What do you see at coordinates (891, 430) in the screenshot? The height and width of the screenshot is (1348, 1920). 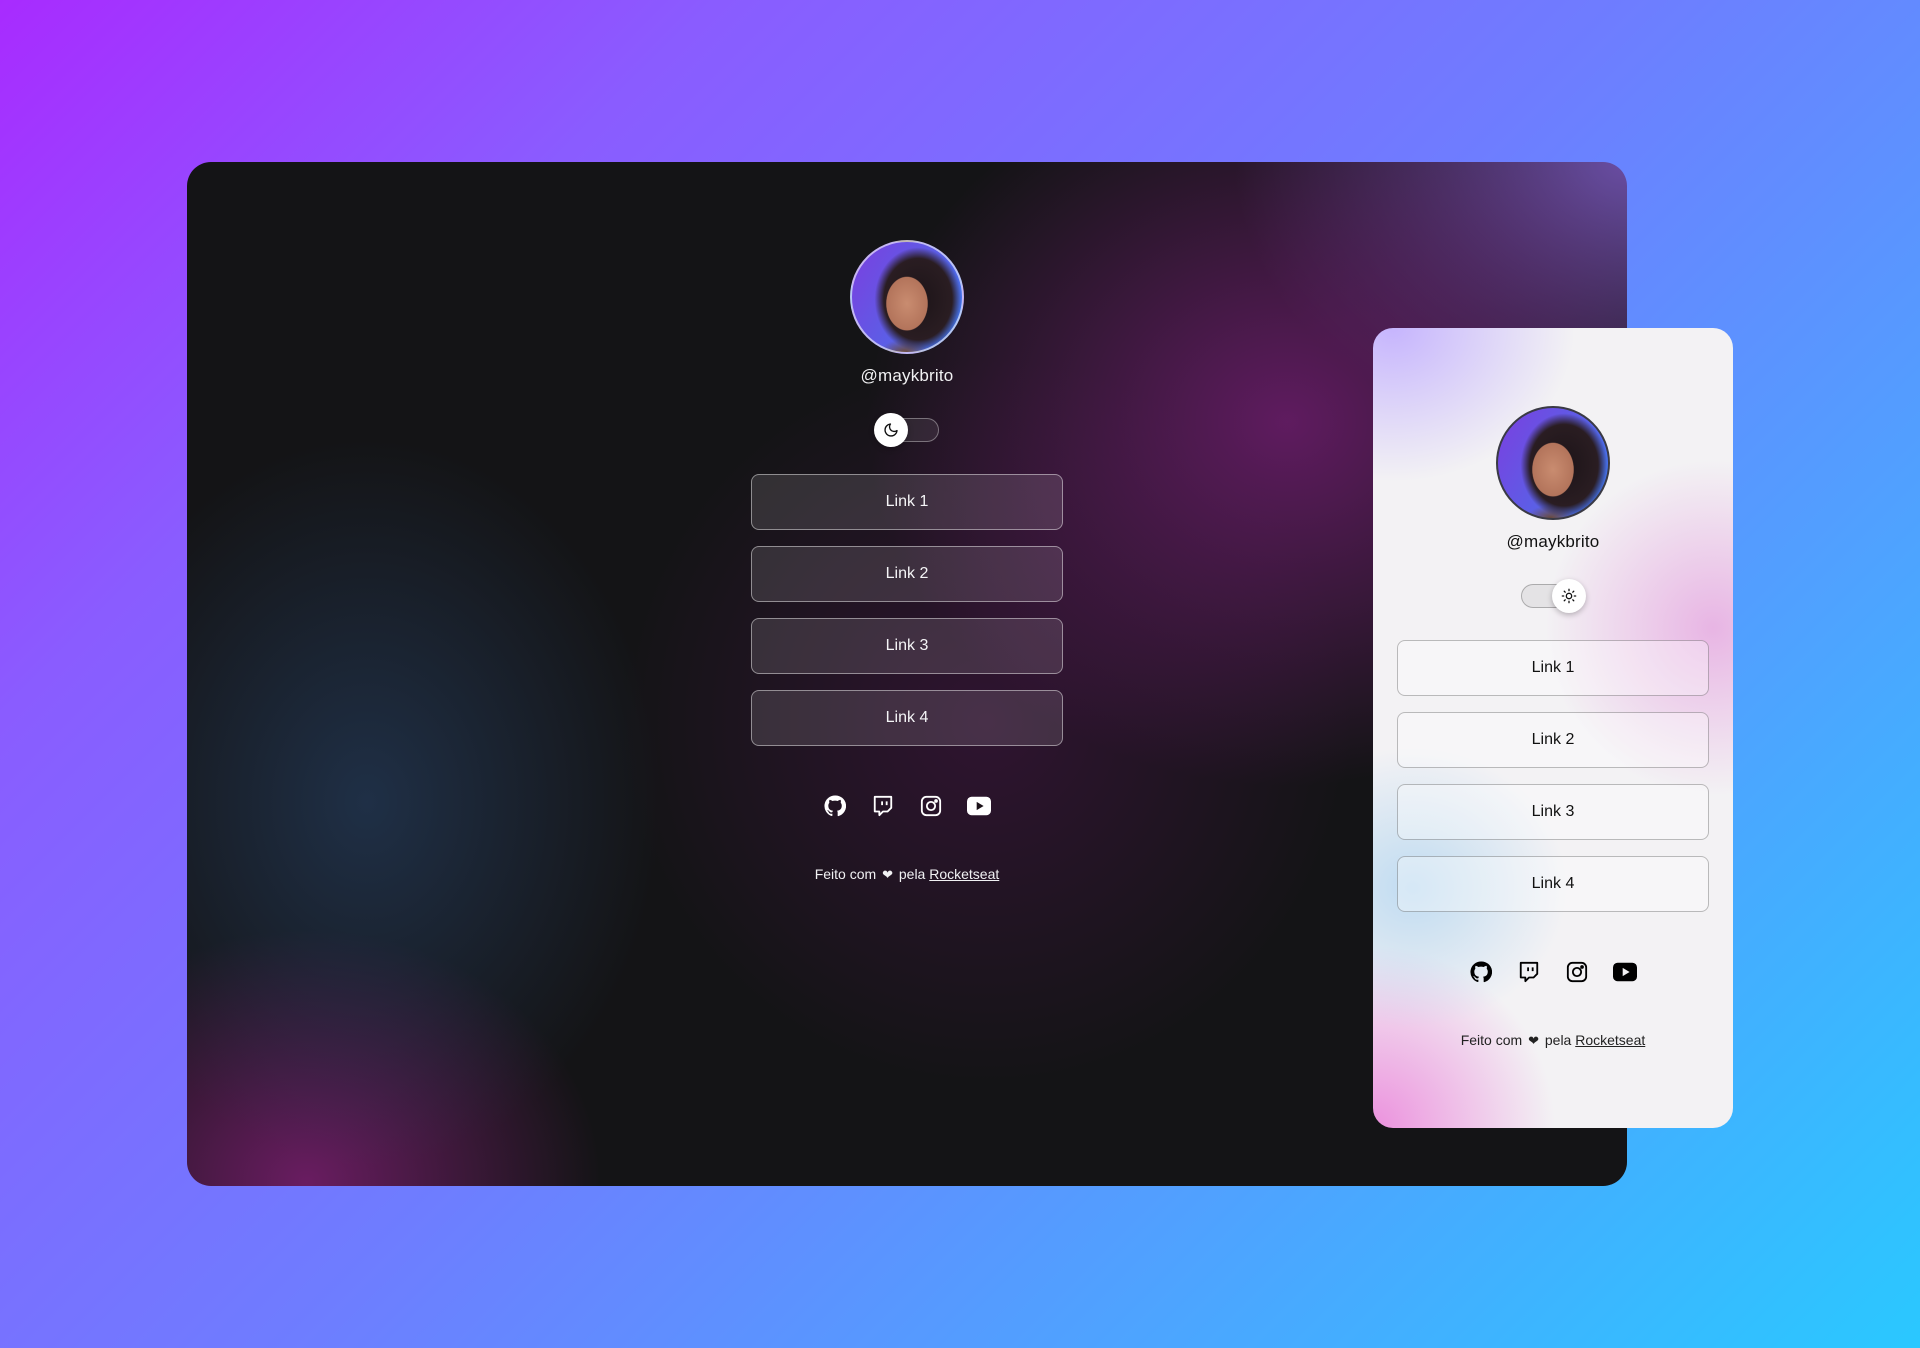 I see `moon-icon` at bounding box center [891, 430].